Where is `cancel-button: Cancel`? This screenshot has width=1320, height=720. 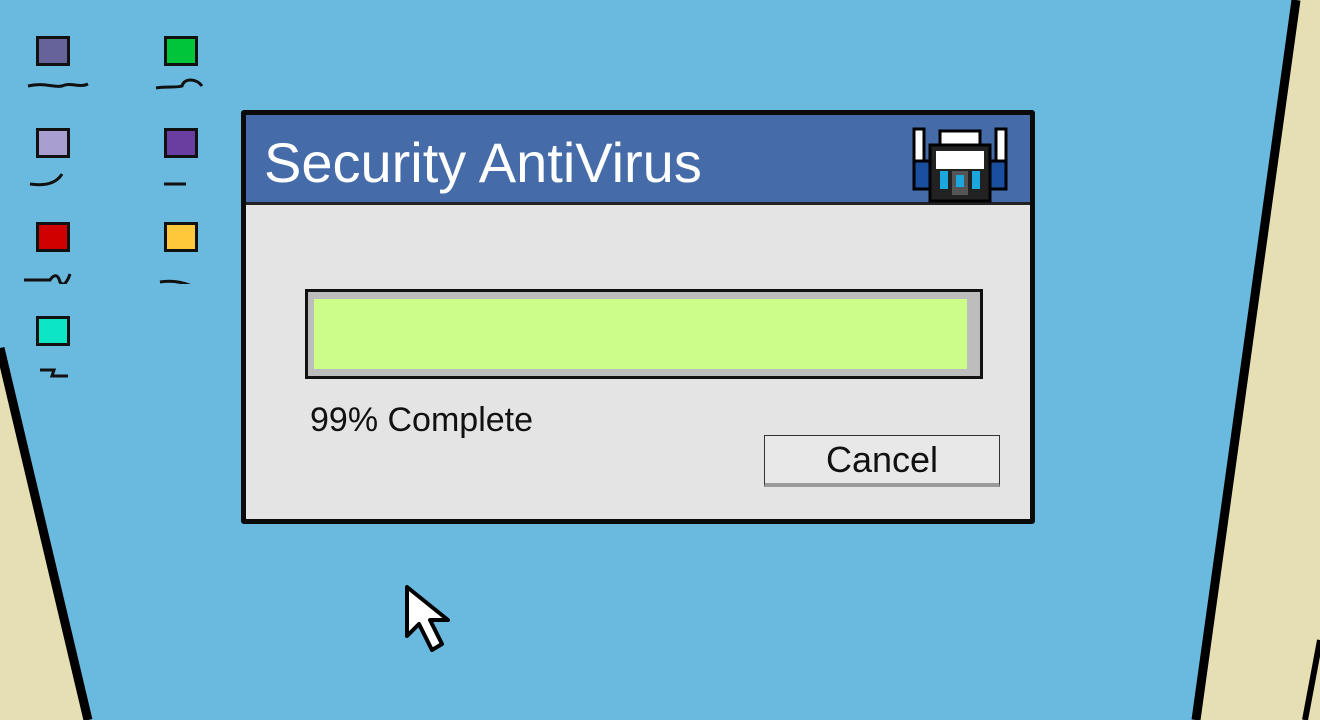
cancel-button: Cancel is located at coordinates (882, 461).